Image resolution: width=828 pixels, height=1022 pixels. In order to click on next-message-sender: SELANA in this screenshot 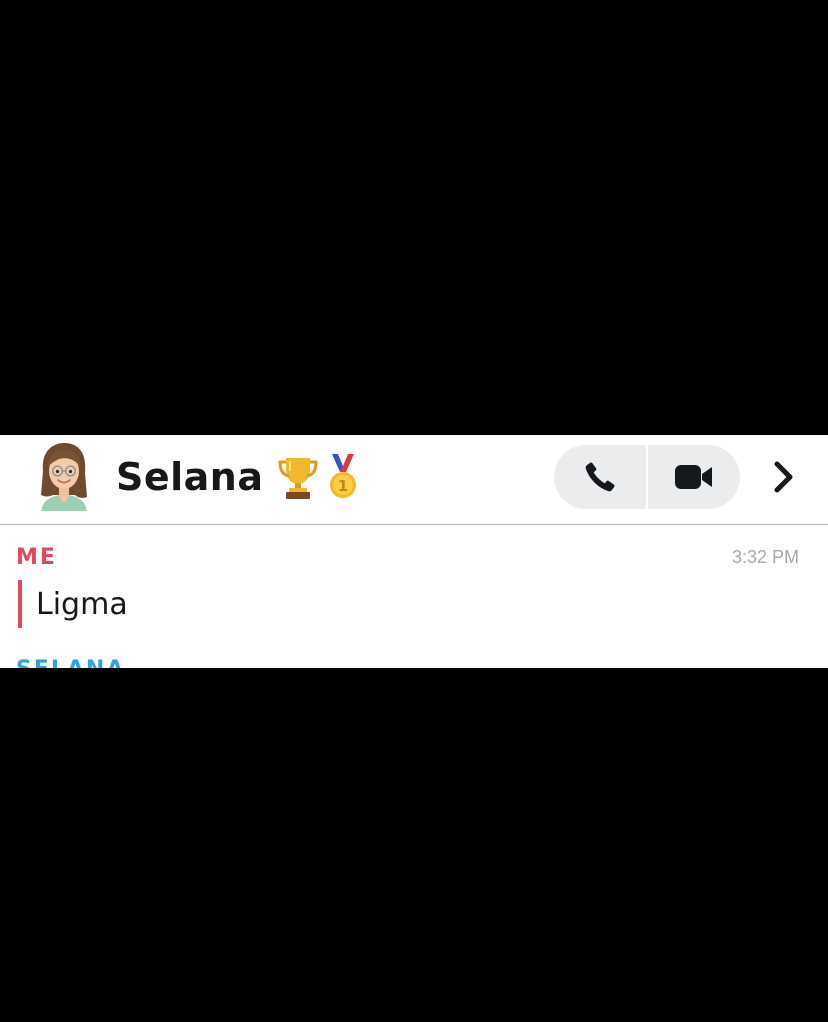, I will do `click(70, 662)`.